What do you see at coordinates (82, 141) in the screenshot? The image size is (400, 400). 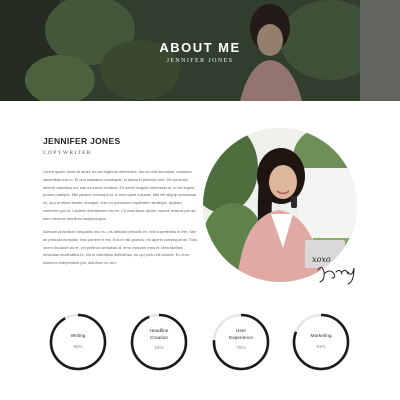 I see `profile-name: JENNIFER JONES` at bounding box center [82, 141].